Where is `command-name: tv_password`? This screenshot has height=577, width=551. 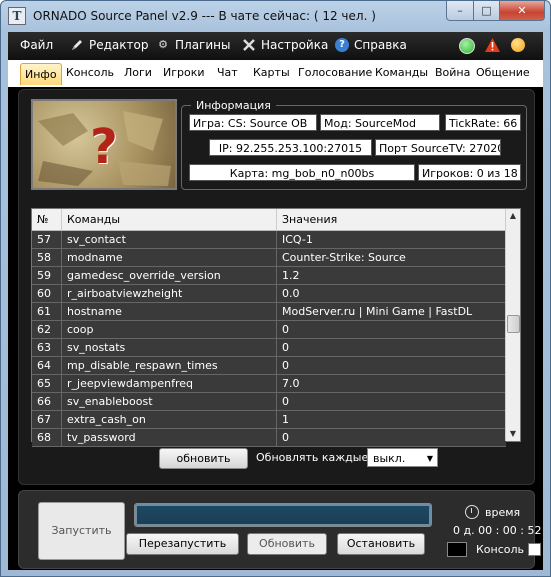 command-name: tv_password is located at coordinates (169, 437).